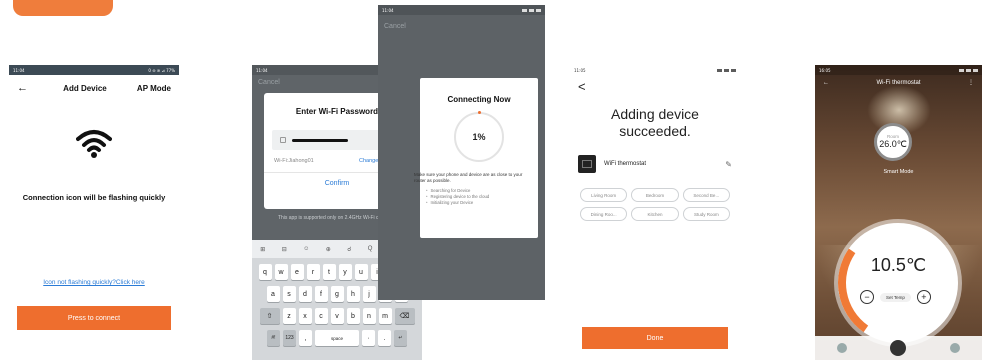 Image resolution: width=999 pixels, height=360 pixels. I want to click on room-chip: Study Room, so click(706, 214).